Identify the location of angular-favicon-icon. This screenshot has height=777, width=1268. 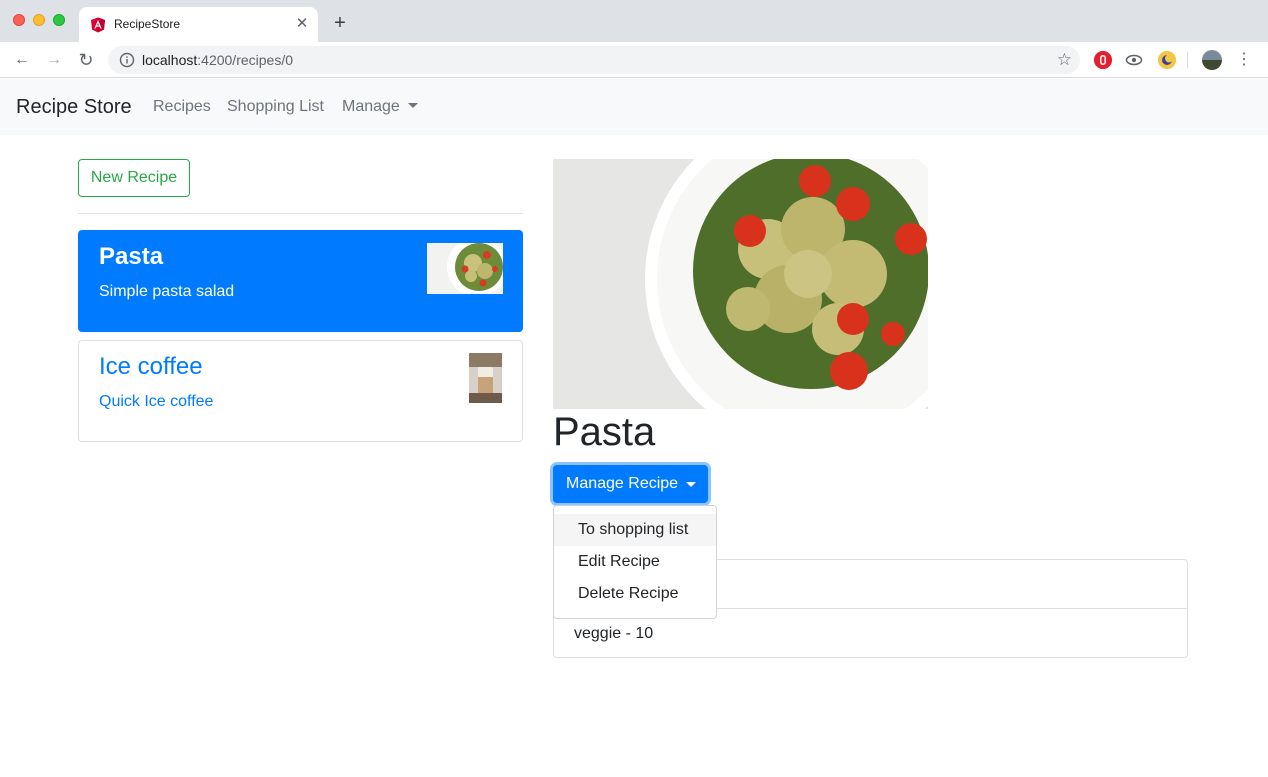
(98, 25).